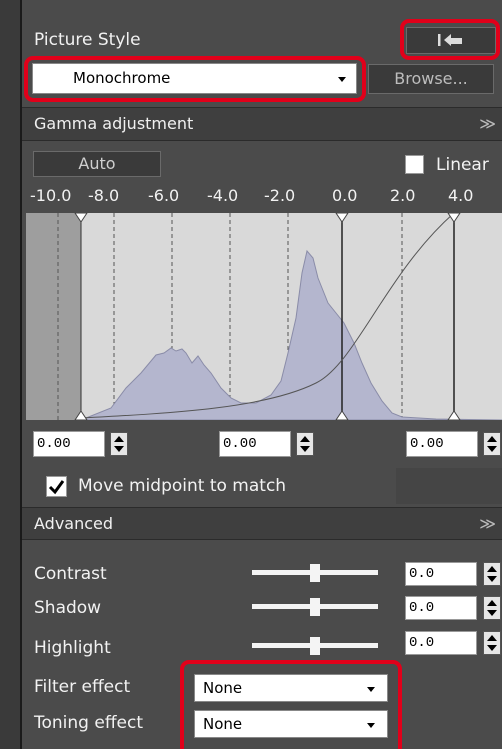 This screenshot has height=749, width=502. I want to click on scale-label: -4.0, so click(223, 195).